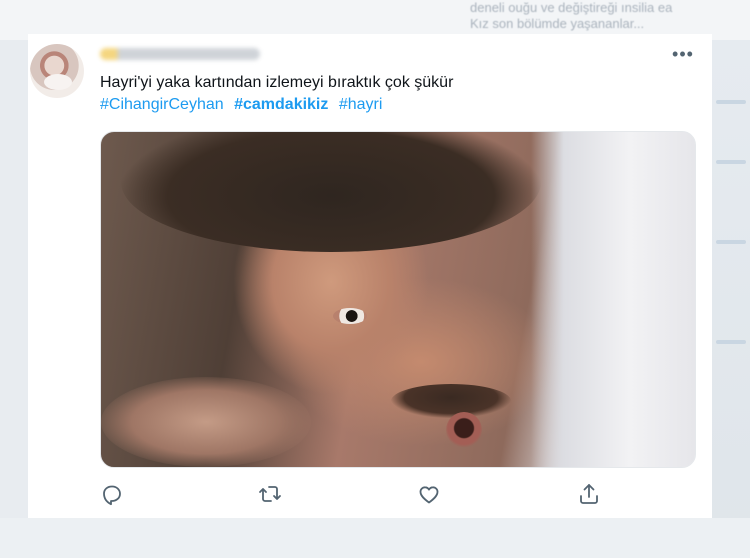  I want to click on reply-button, so click(112, 494).